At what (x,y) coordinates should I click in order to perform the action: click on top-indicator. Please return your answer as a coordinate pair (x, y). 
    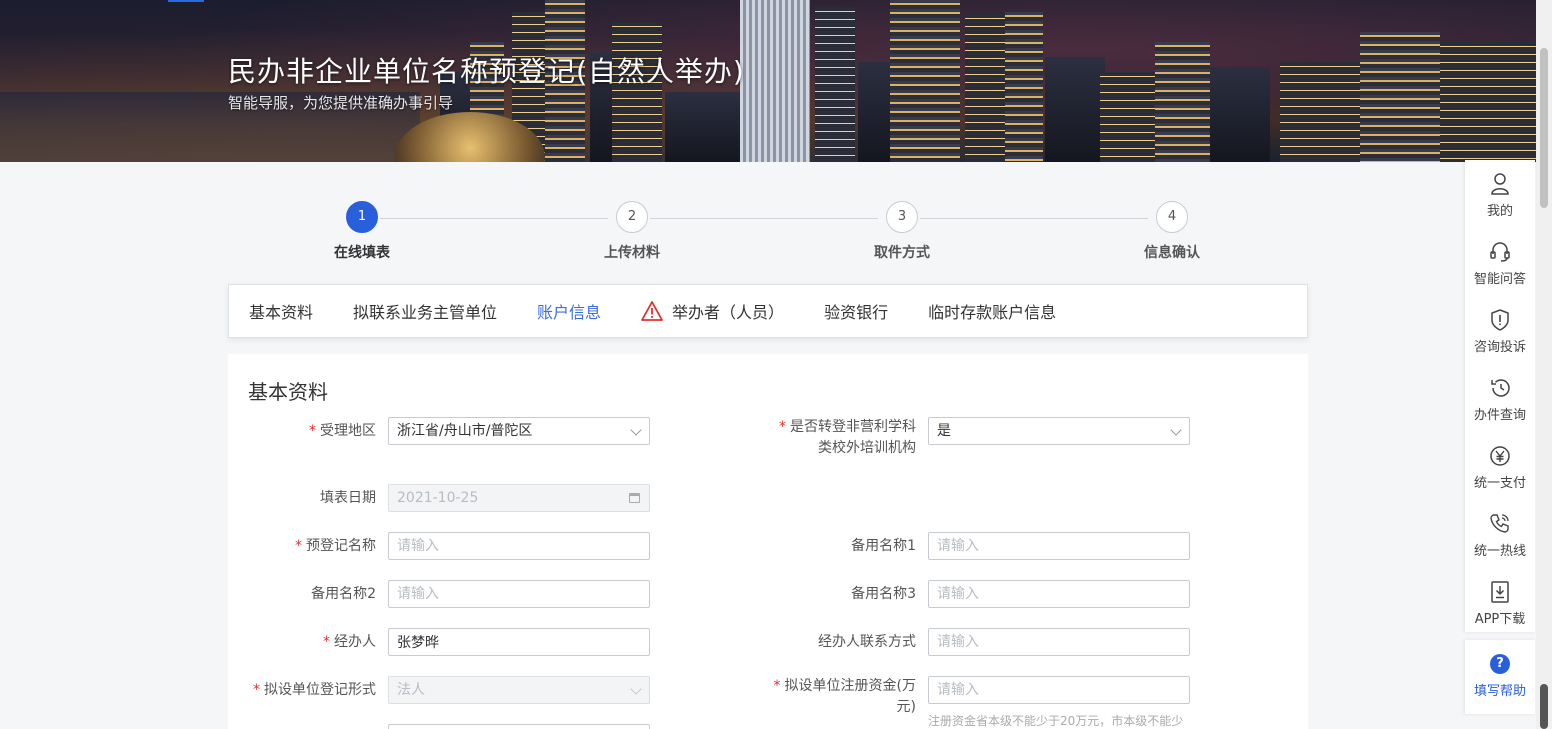
    Looking at the image, I should click on (186, 1).